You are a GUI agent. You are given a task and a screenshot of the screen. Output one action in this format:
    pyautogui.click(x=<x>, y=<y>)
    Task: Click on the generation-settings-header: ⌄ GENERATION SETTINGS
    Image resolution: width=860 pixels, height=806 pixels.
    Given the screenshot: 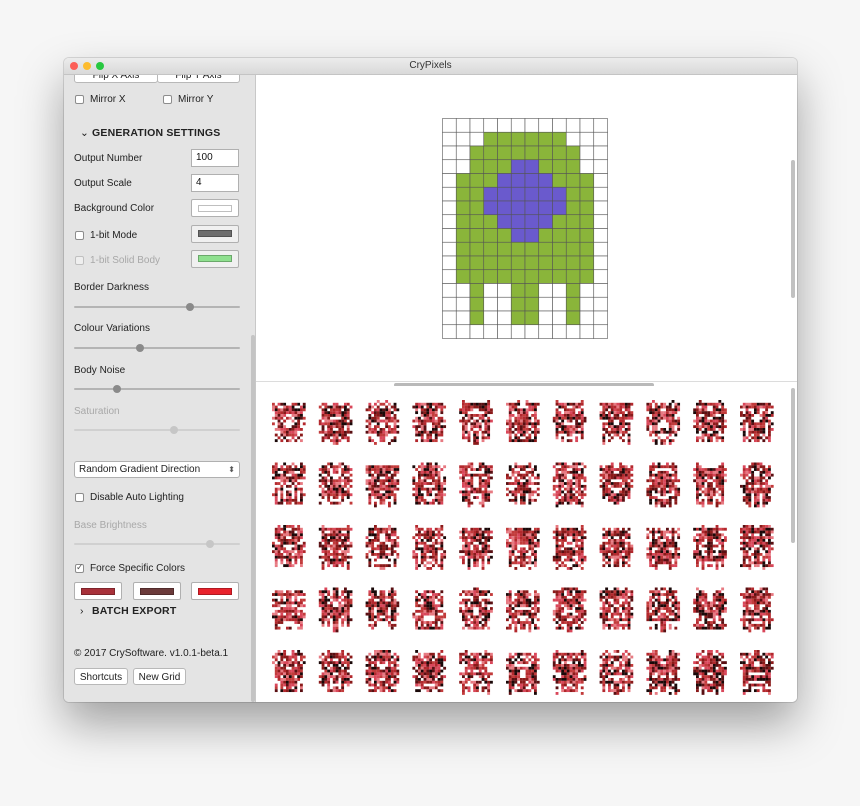 What is the action you would take?
    pyautogui.click(x=150, y=133)
    